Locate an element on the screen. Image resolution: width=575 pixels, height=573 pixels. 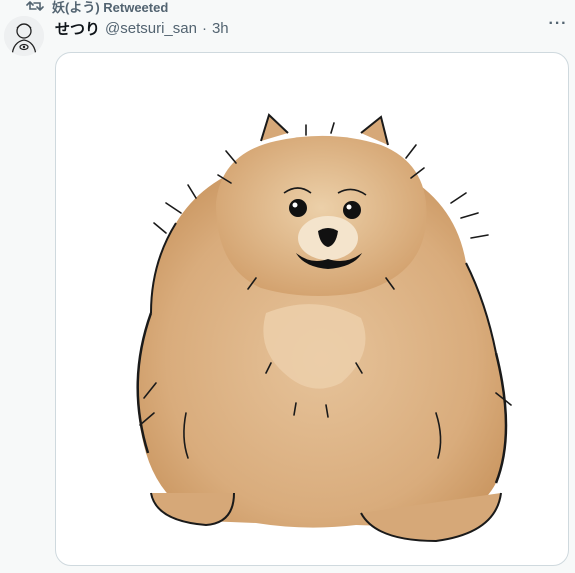
retweet-icon is located at coordinates (35, 6).